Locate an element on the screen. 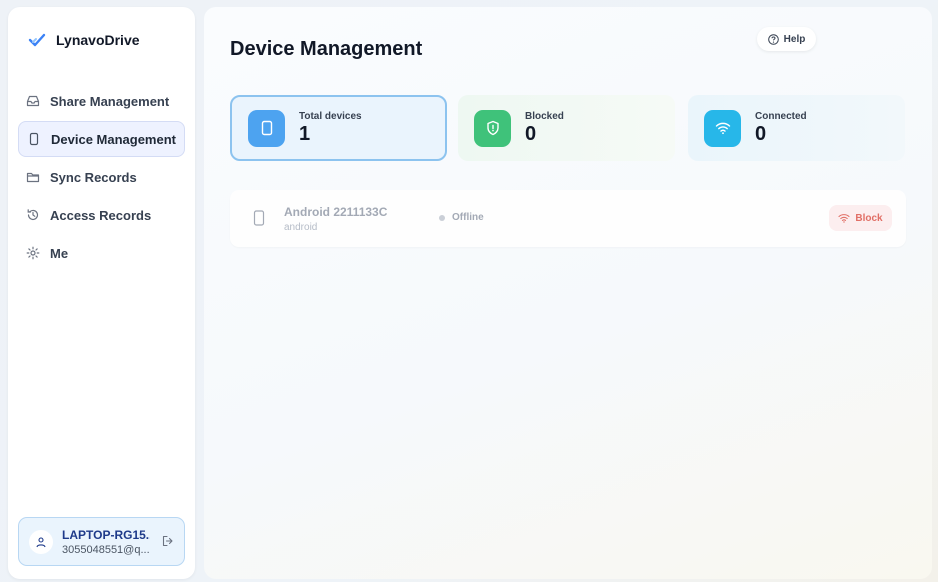  stat-label: Blocked is located at coordinates (544, 116).